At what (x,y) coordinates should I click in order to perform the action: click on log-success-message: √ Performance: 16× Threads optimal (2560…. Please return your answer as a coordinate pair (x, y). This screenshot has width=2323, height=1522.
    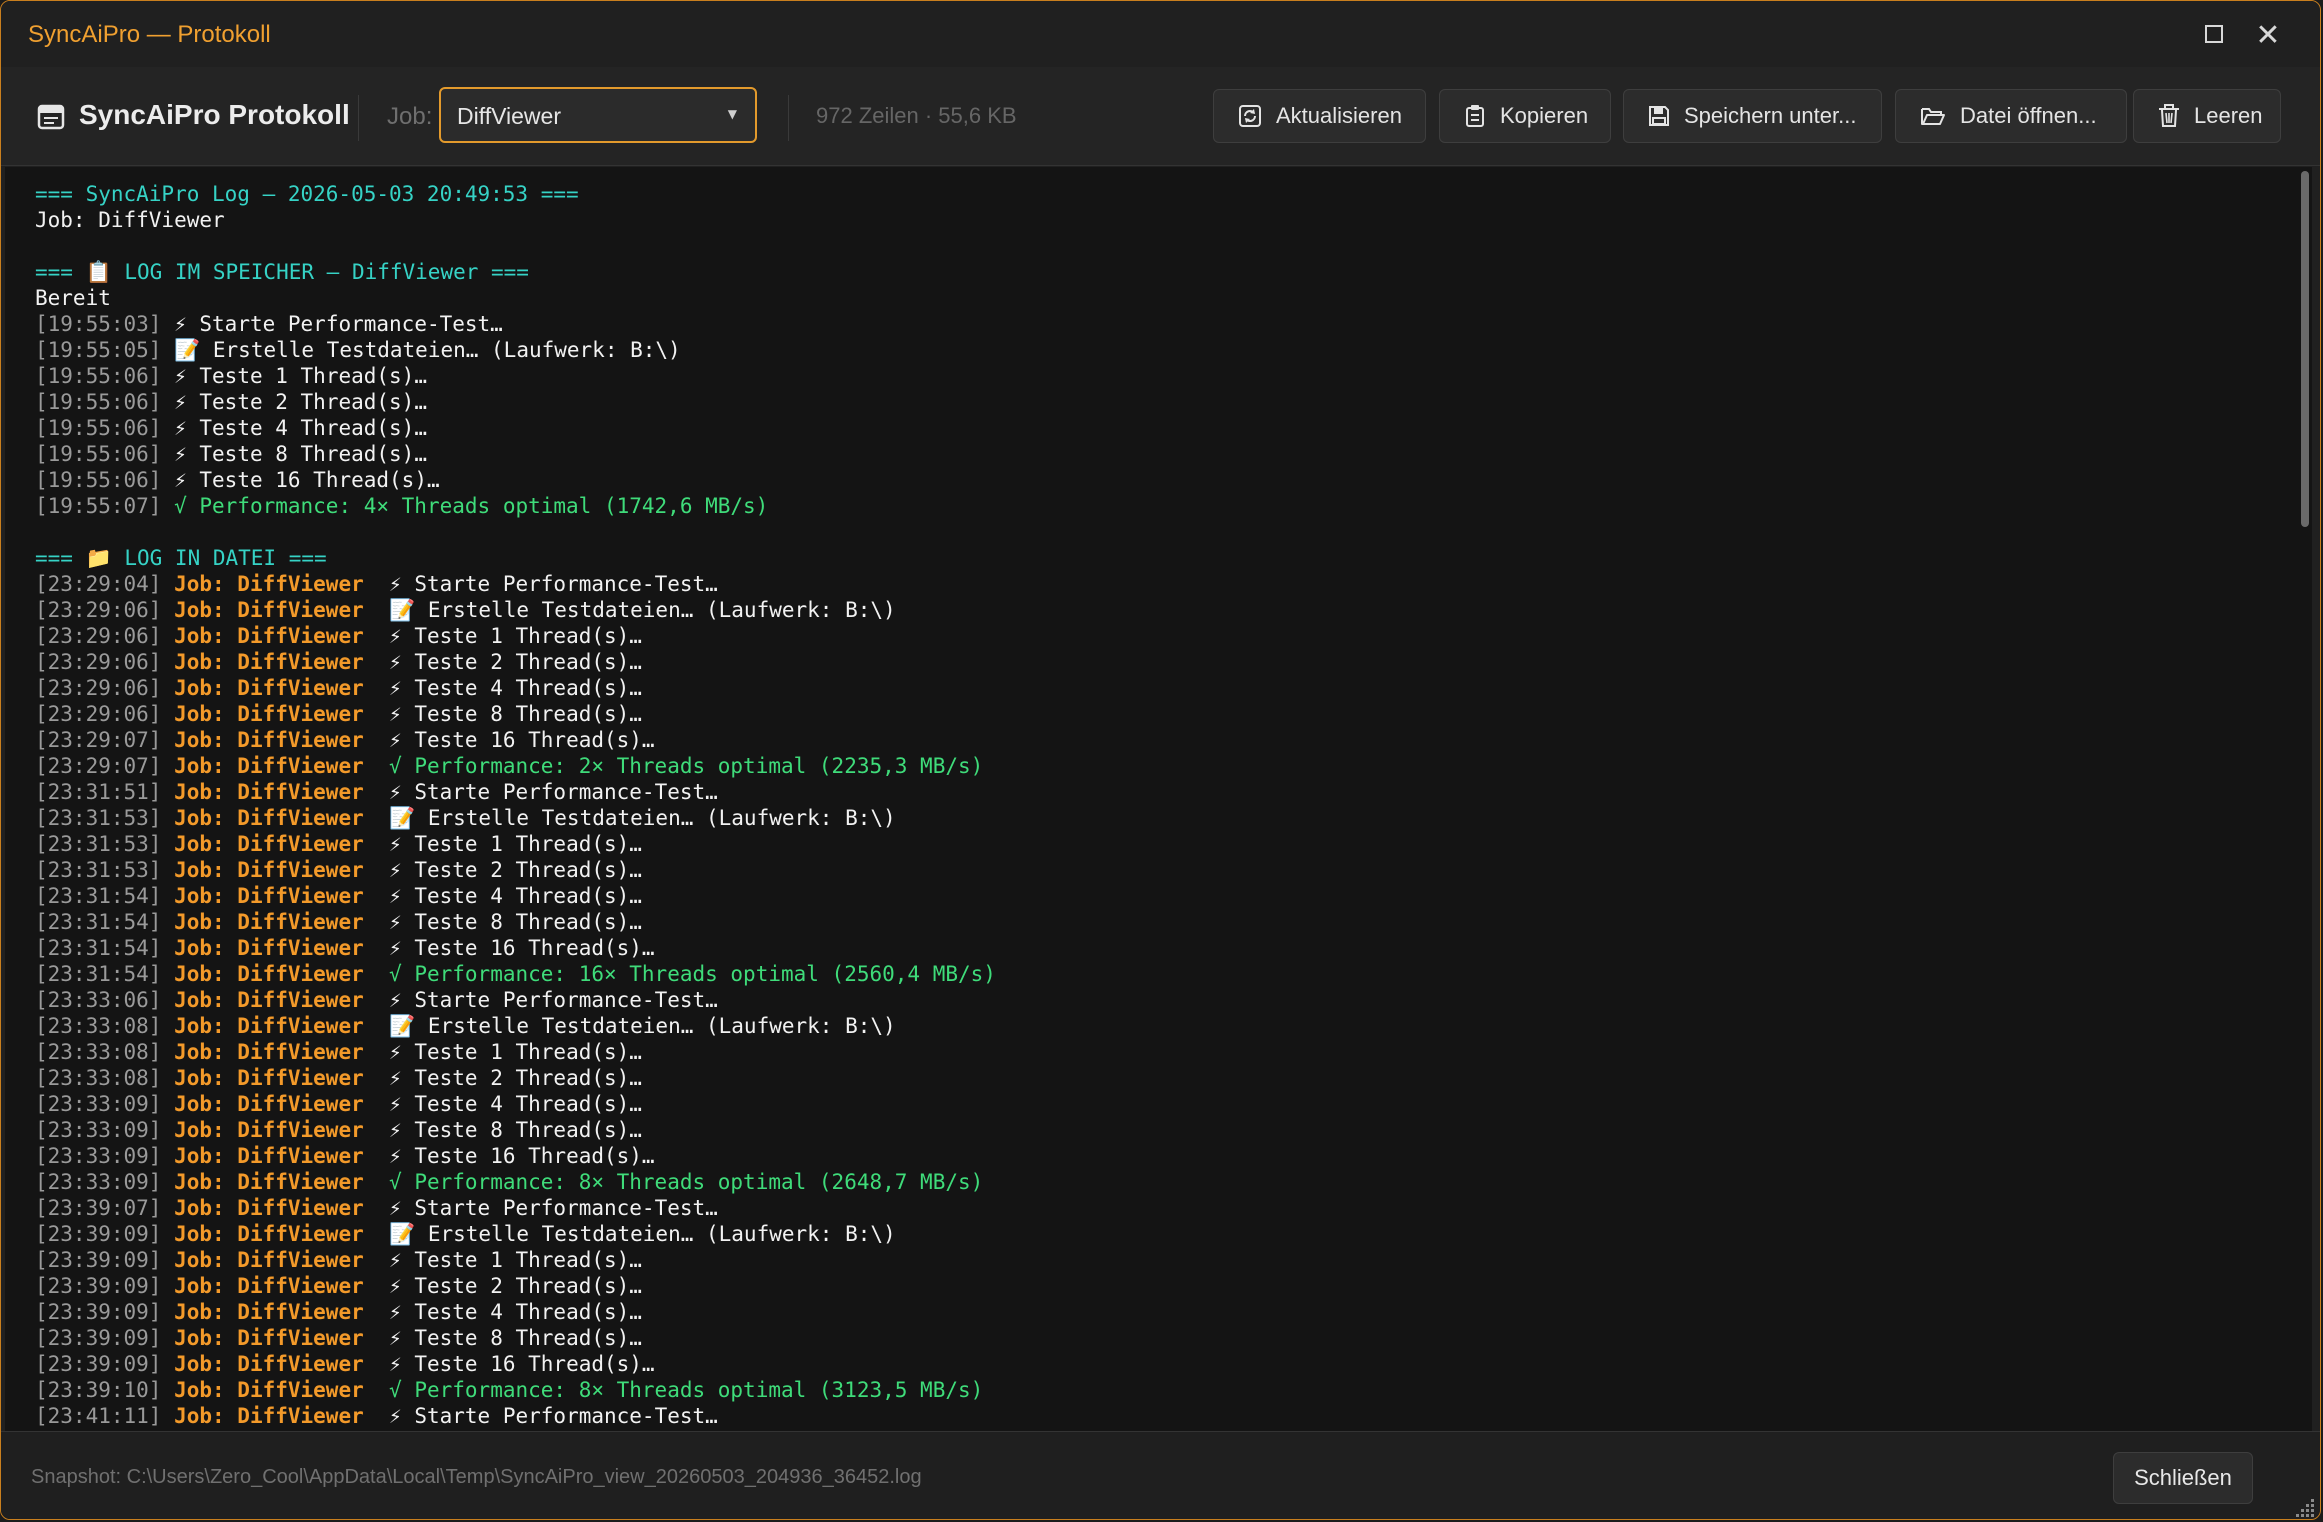
    Looking at the image, I should click on (692, 974).